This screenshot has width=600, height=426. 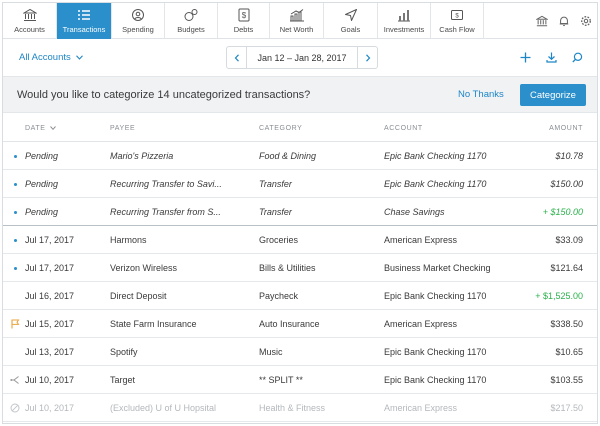 I want to click on budgets-icon, so click(x=191, y=16).